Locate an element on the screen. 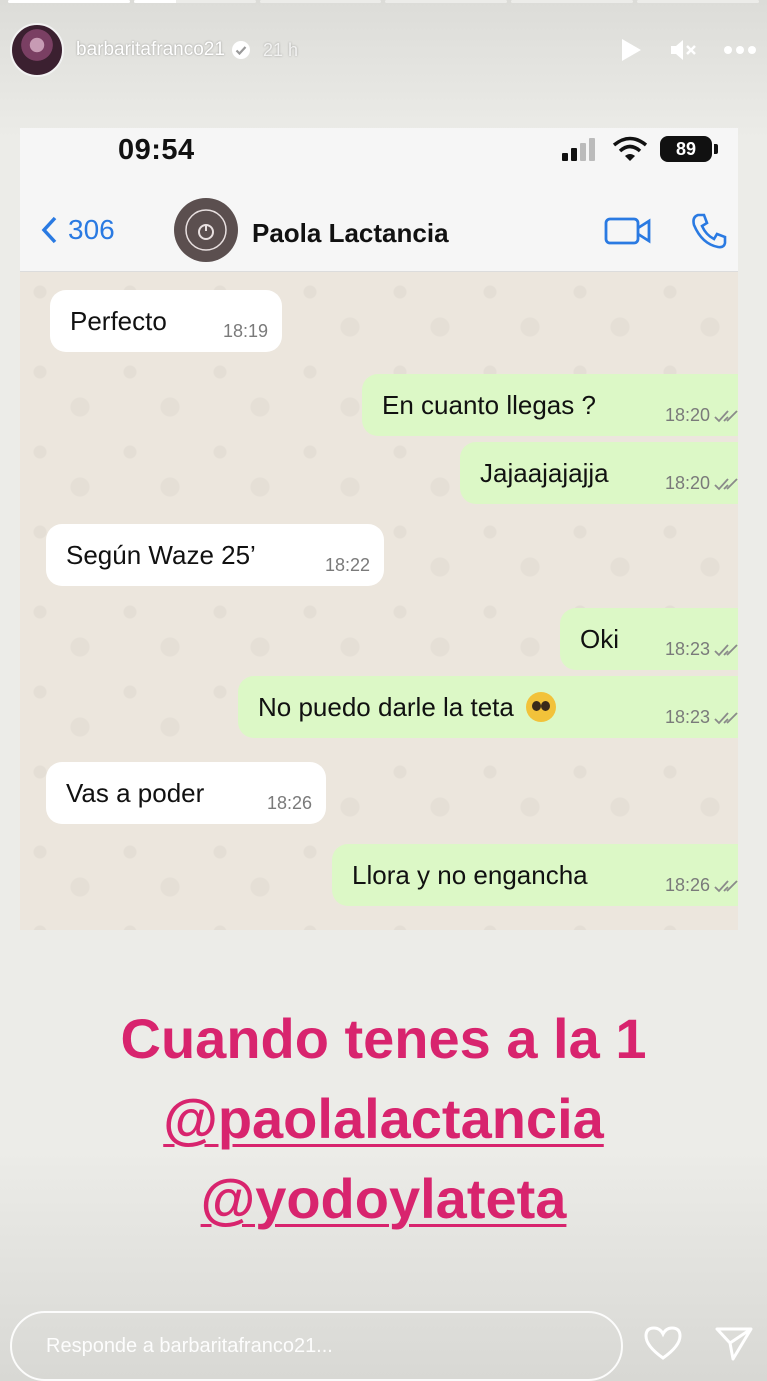 This screenshot has width=767, height=1381. play-icon is located at coordinates (631, 50).